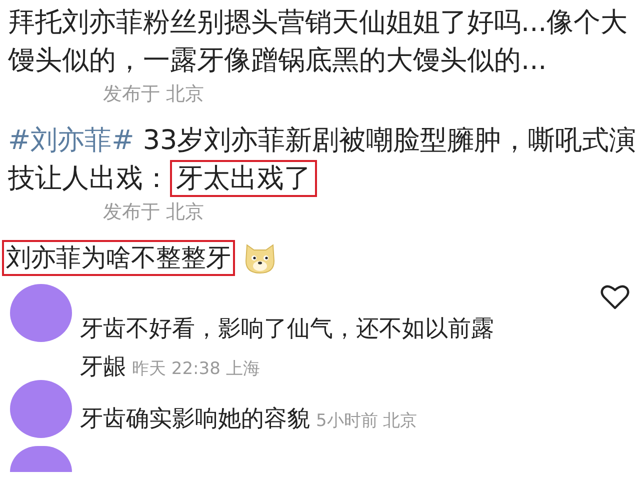  Describe the element at coordinates (118, 258) in the screenshot. I see `highlight-box: 刘亦菲为啥不整整牙` at that location.